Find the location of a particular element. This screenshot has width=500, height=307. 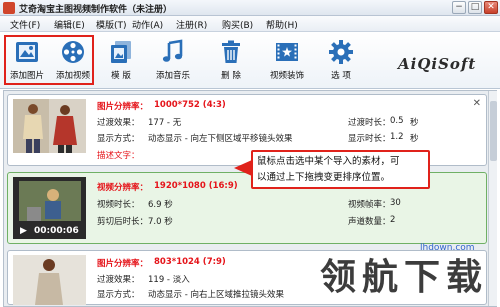

maximize-button: □ is located at coordinates (475, 7).